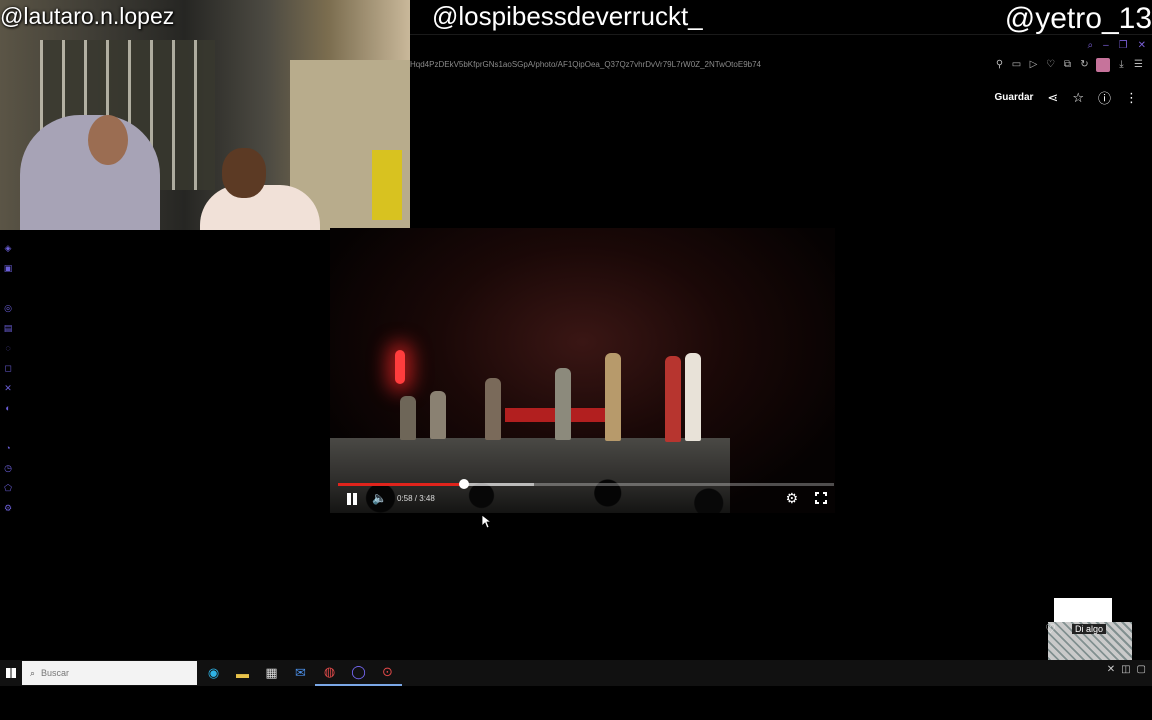  I want to click on more-options-icon: ⋮, so click(1131, 98).